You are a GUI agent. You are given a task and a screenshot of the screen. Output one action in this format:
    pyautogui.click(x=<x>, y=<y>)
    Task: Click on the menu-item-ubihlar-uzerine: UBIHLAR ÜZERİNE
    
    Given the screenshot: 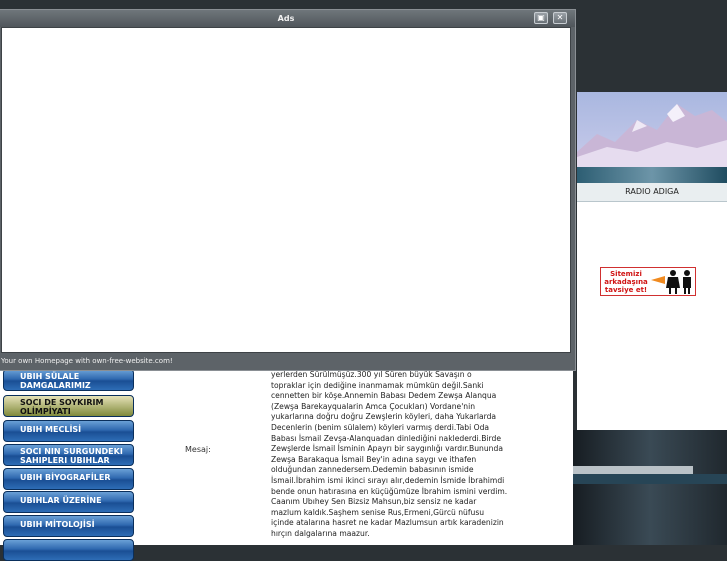 What is the action you would take?
    pyautogui.click(x=68, y=502)
    